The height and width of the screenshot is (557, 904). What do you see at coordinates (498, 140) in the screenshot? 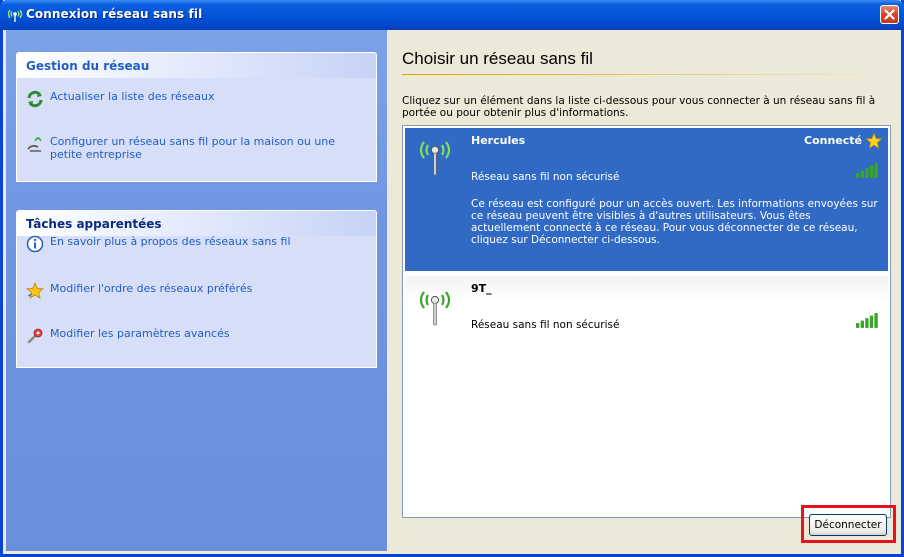
I see `network-name: Hercules` at bounding box center [498, 140].